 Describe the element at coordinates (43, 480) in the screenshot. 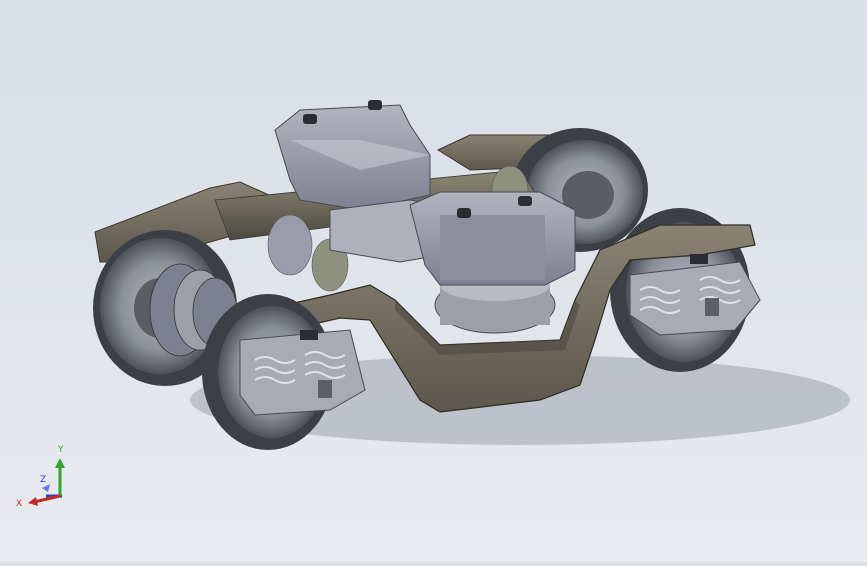

I see `z-axis-label: Z` at that location.